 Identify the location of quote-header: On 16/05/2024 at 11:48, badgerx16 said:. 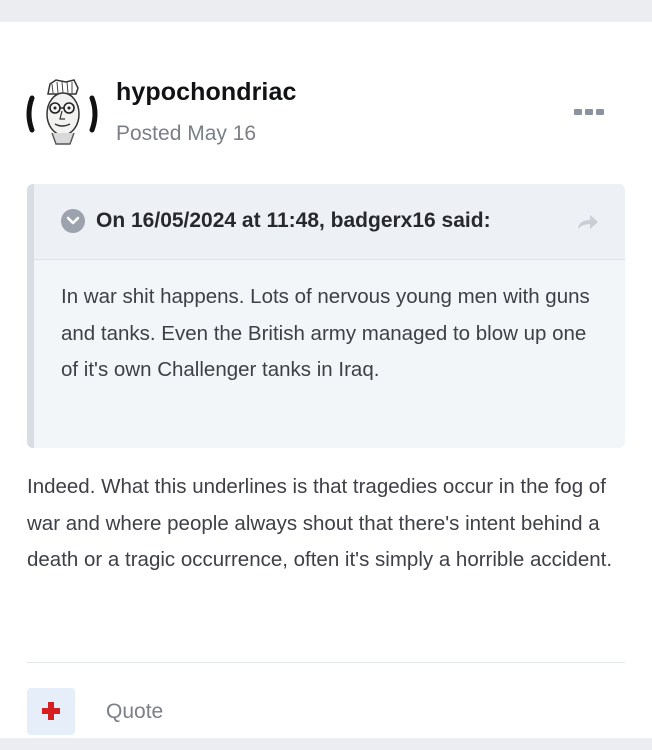
(329, 222).